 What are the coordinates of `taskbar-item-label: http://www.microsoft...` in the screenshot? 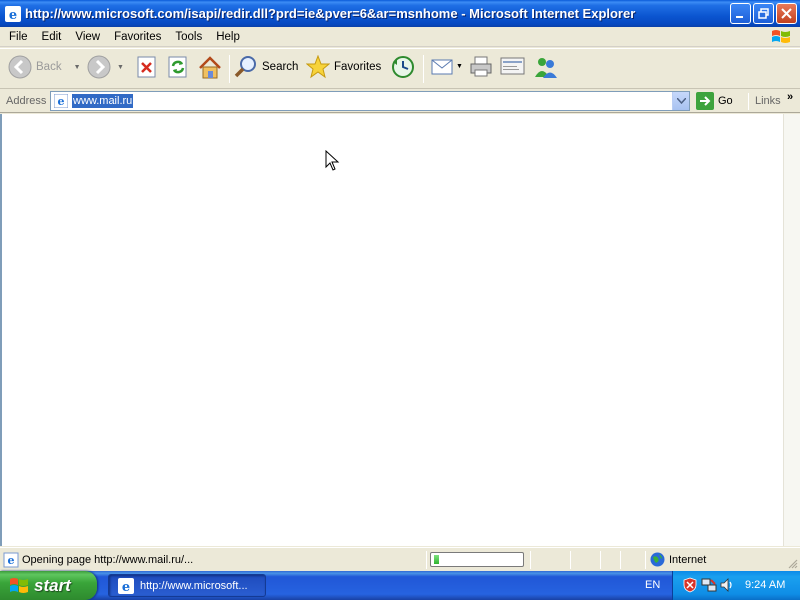 It's located at (194, 585).